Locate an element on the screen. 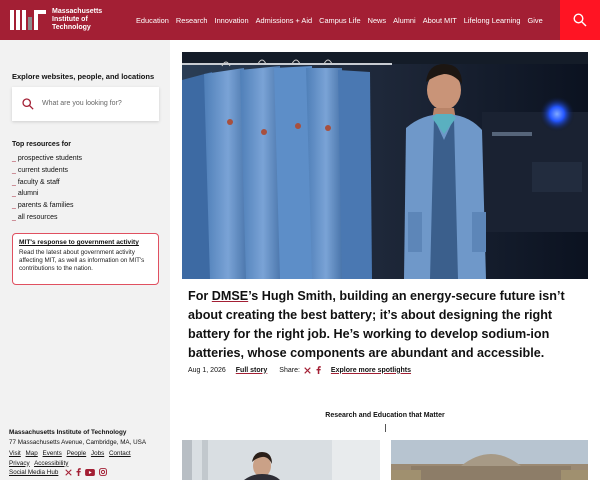 The height and width of the screenshot is (480, 600). footer-link-social-media-hub: Social Media Hub is located at coordinates (33, 472).